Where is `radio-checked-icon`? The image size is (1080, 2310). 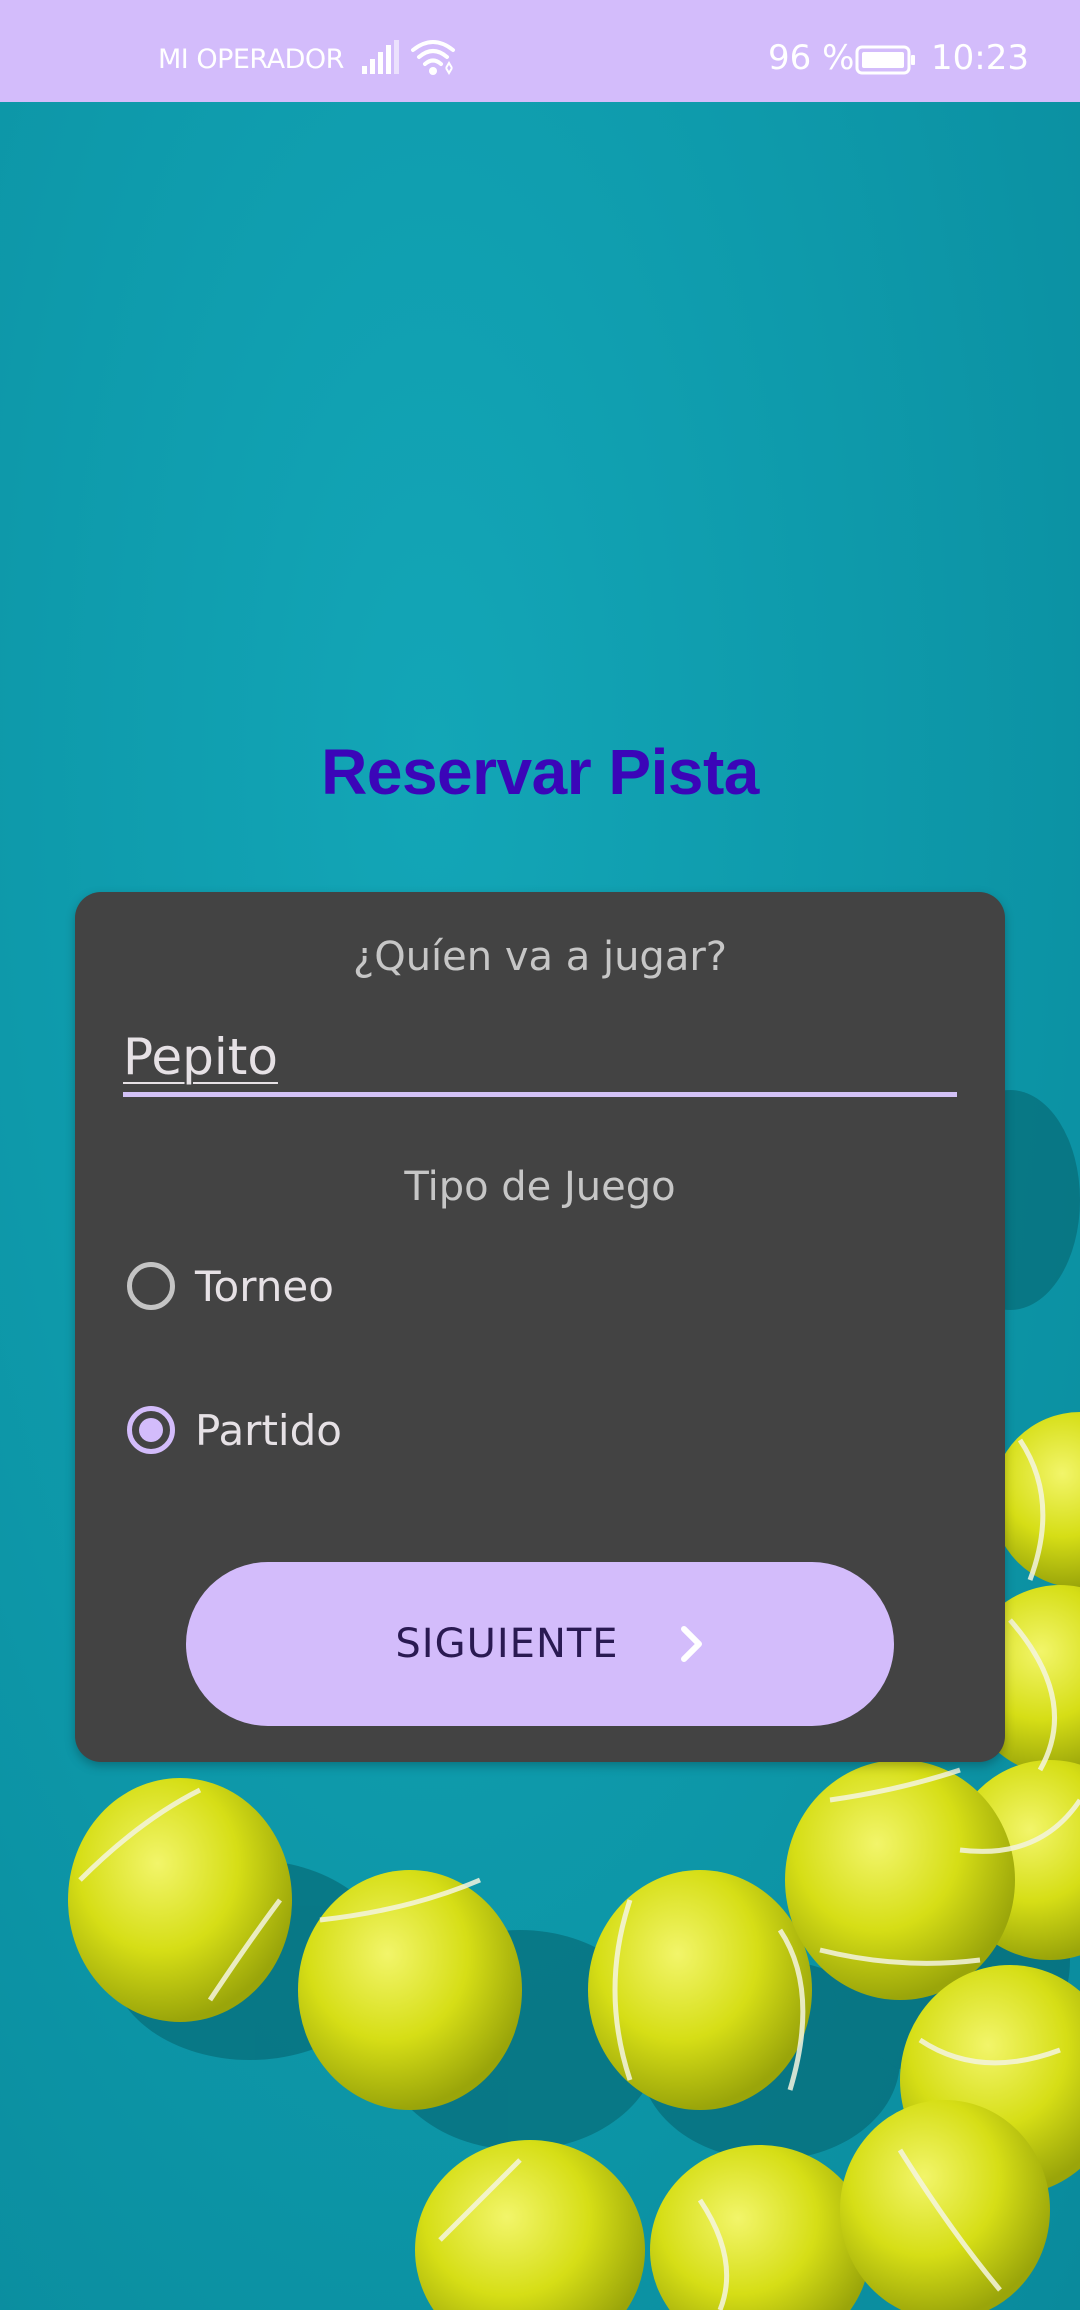
radio-checked-icon is located at coordinates (151, 1430).